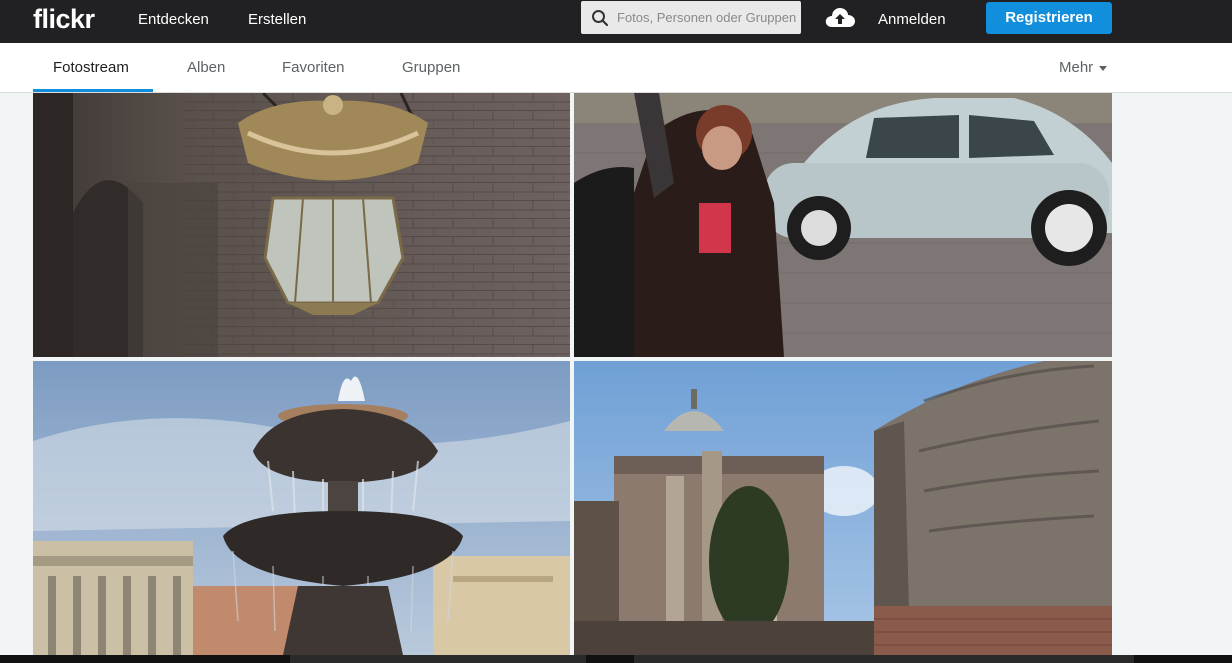 The height and width of the screenshot is (663, 1232). Describe the element at coordinates (1076, 67) in the screenshot. I see `more-label: Mehr` at that location.